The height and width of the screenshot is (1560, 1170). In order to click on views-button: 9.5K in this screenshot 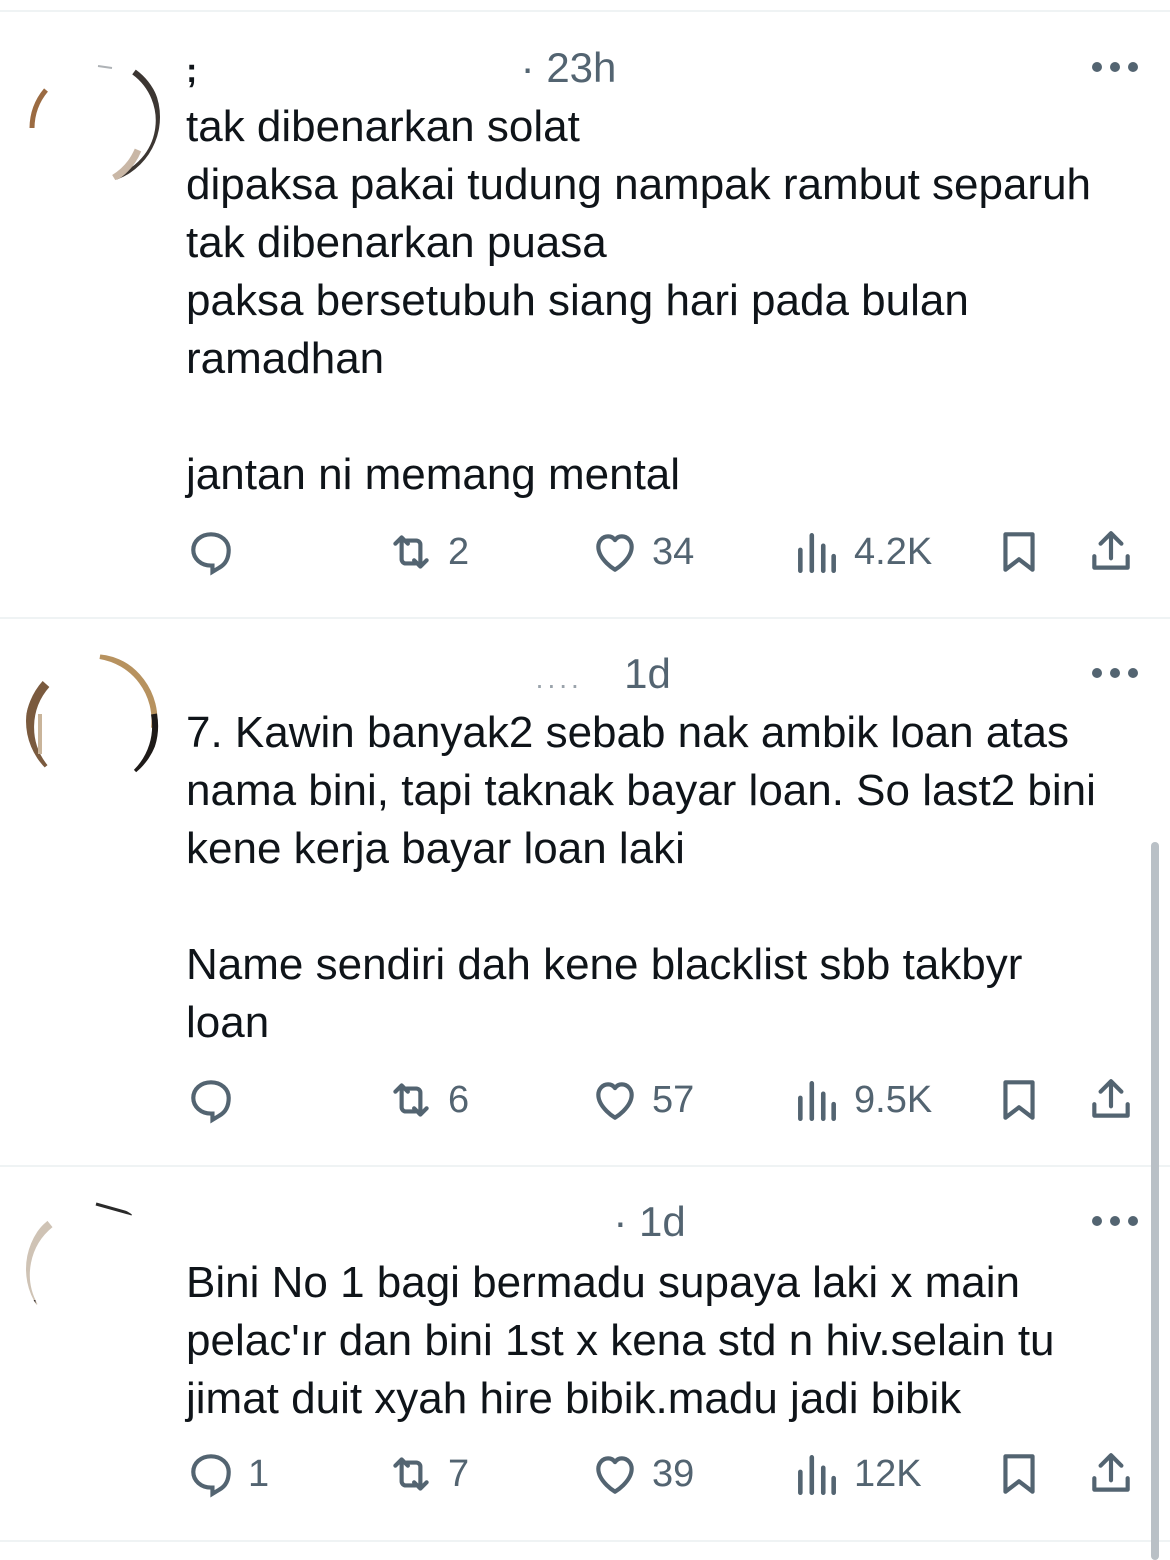, I will do `click(862, 1100)`.